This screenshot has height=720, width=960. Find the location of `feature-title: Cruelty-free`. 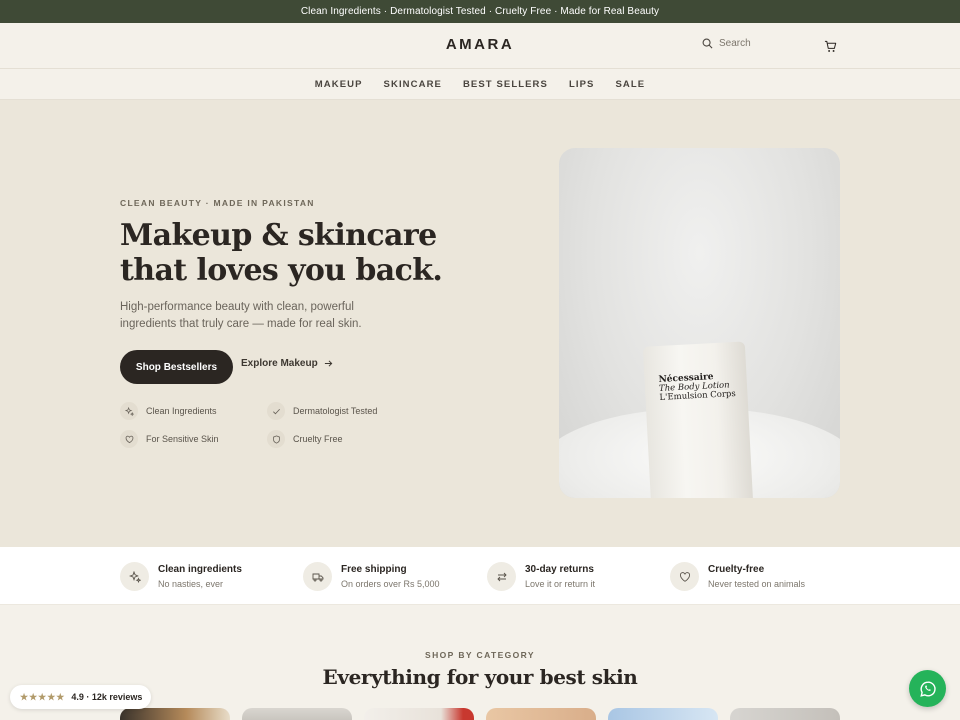

feature-title: Cruelty-free is located at coordinates (736, 569).